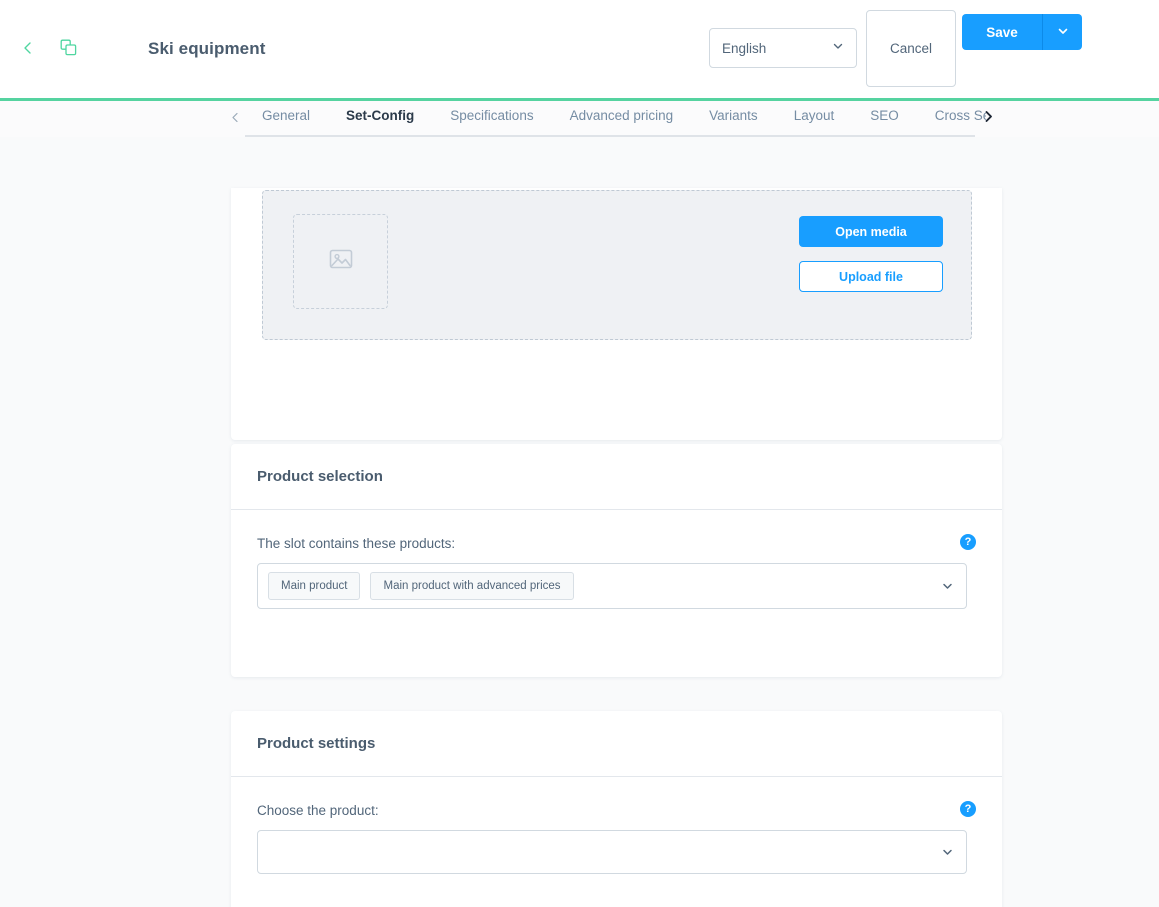 The image size is (1159, 907). I want to click on upload-file-button: Upload file, so click(871, 276).